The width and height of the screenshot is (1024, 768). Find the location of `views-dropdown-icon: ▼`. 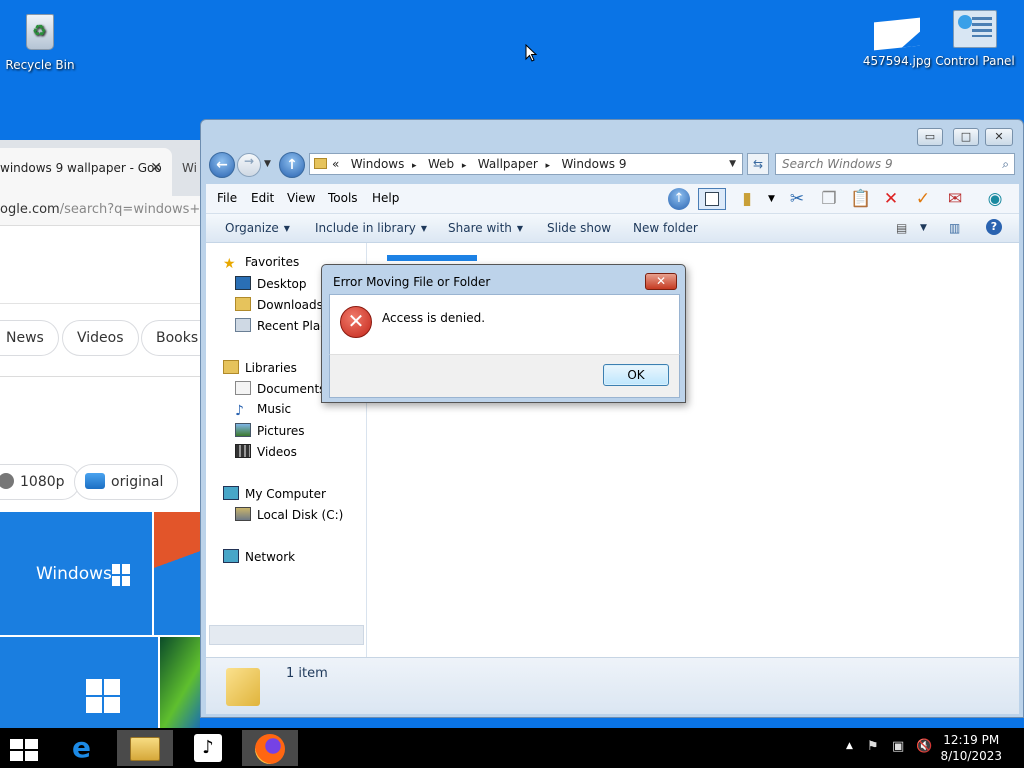

views-dropdown-icon: ▼ is located at coordinates (771, 199).